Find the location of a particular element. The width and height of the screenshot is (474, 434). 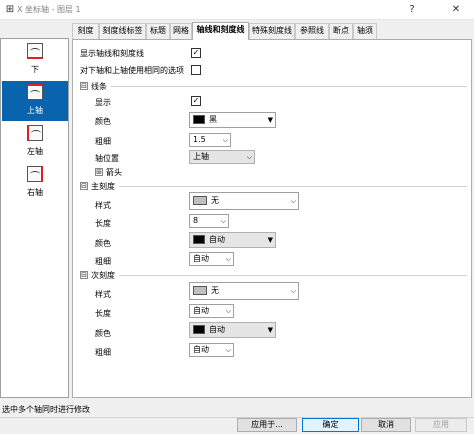

close-button: ✕ is located at coordinates (456, 10).